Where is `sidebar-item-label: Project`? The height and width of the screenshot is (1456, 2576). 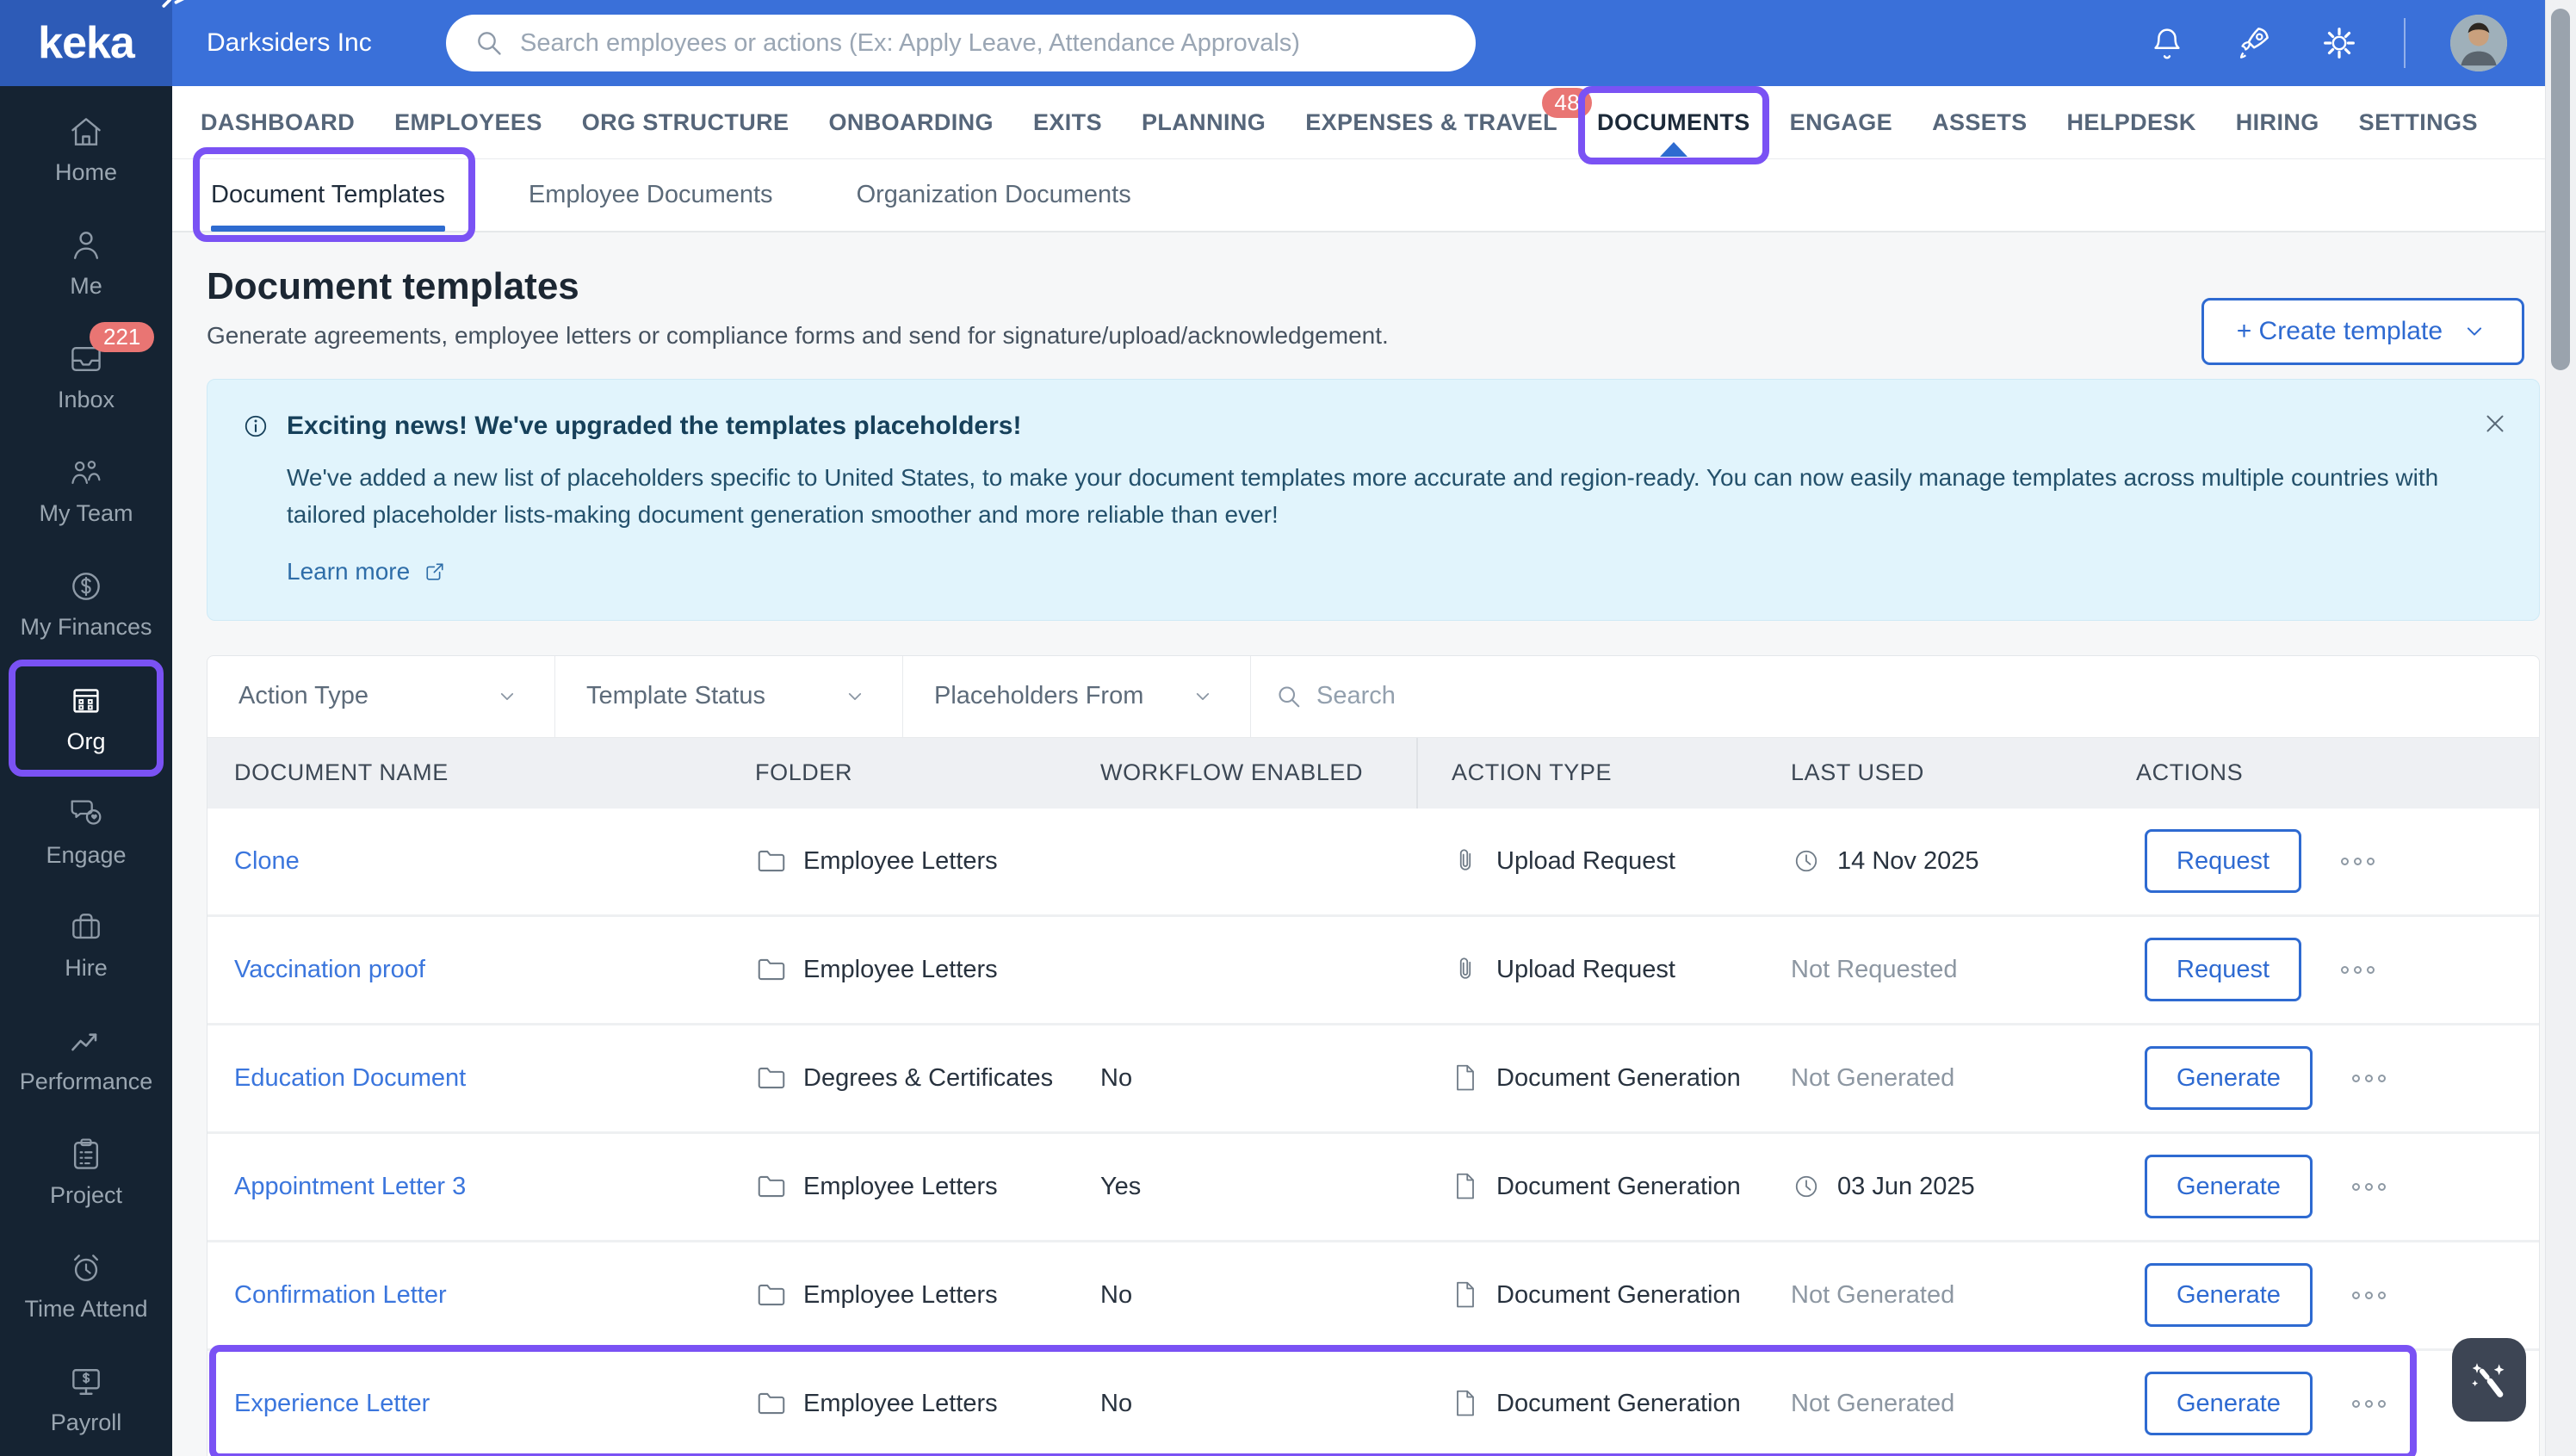 sidebar-item-label: Project is located at coordinates (86, 1194).